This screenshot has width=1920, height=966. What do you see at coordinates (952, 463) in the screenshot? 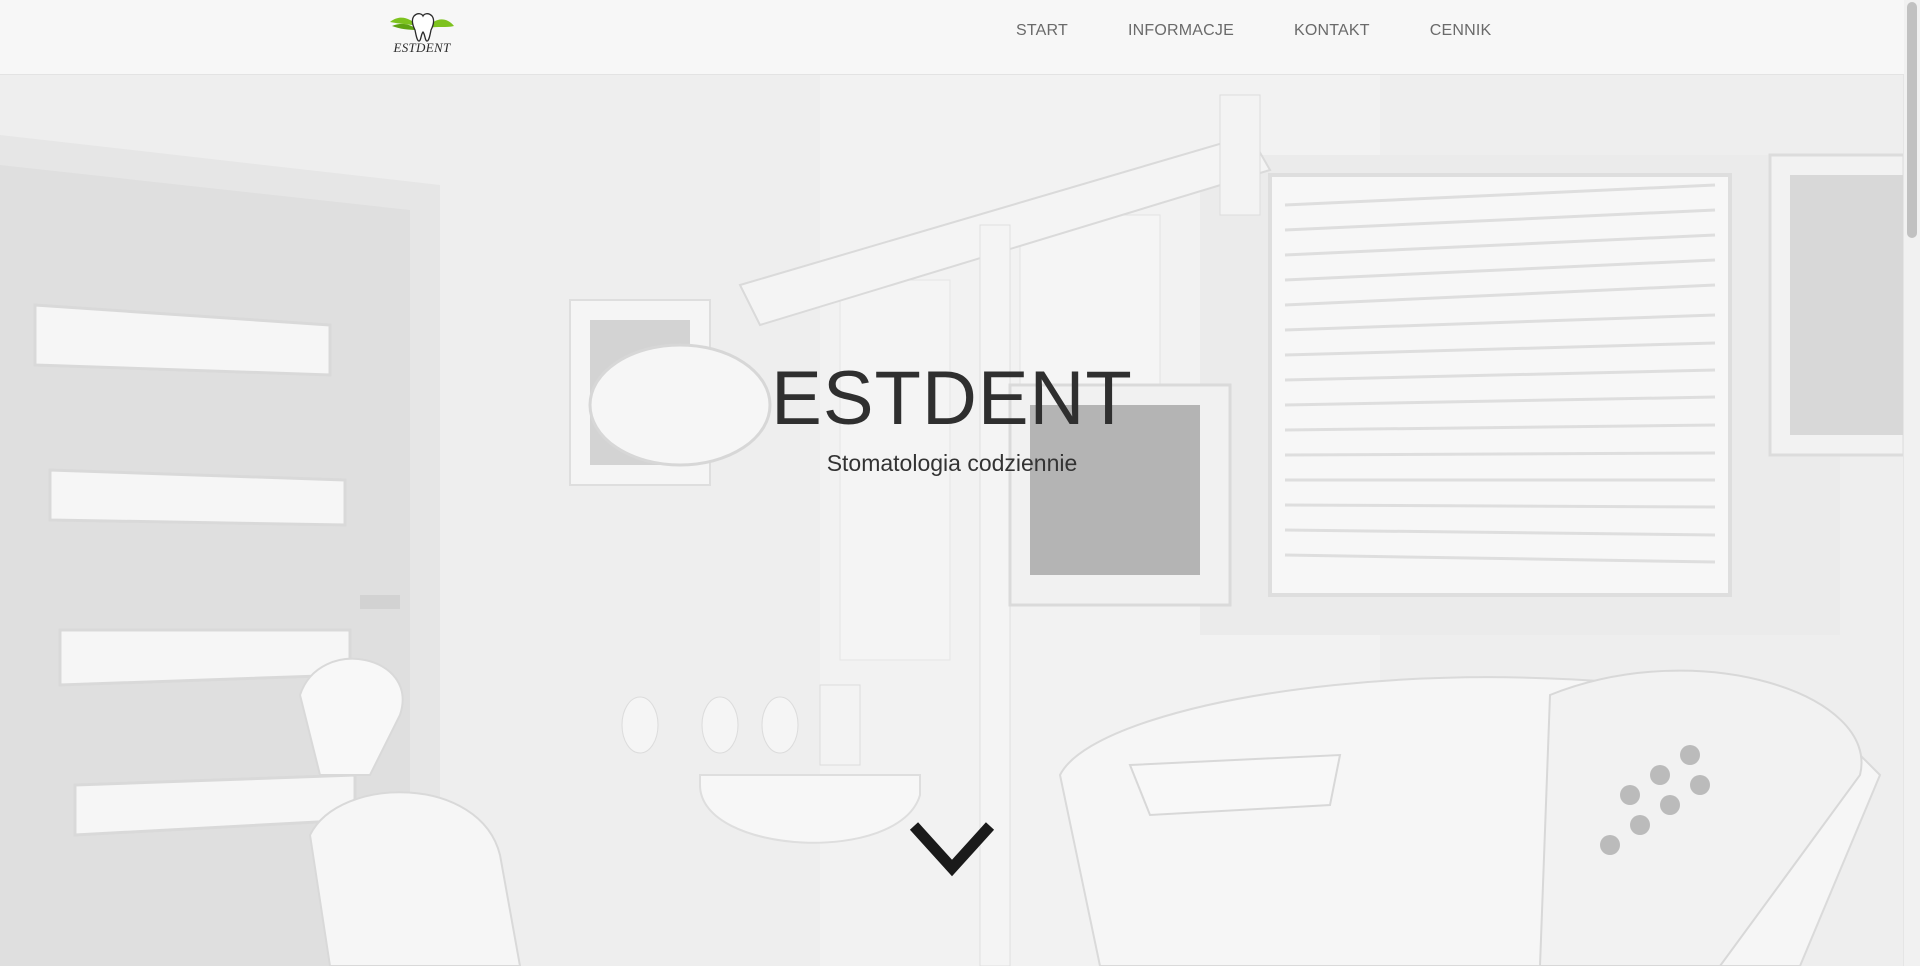
I see `hero-subtitle: Stomatologia codziennie` at bounding box center [952, 463].